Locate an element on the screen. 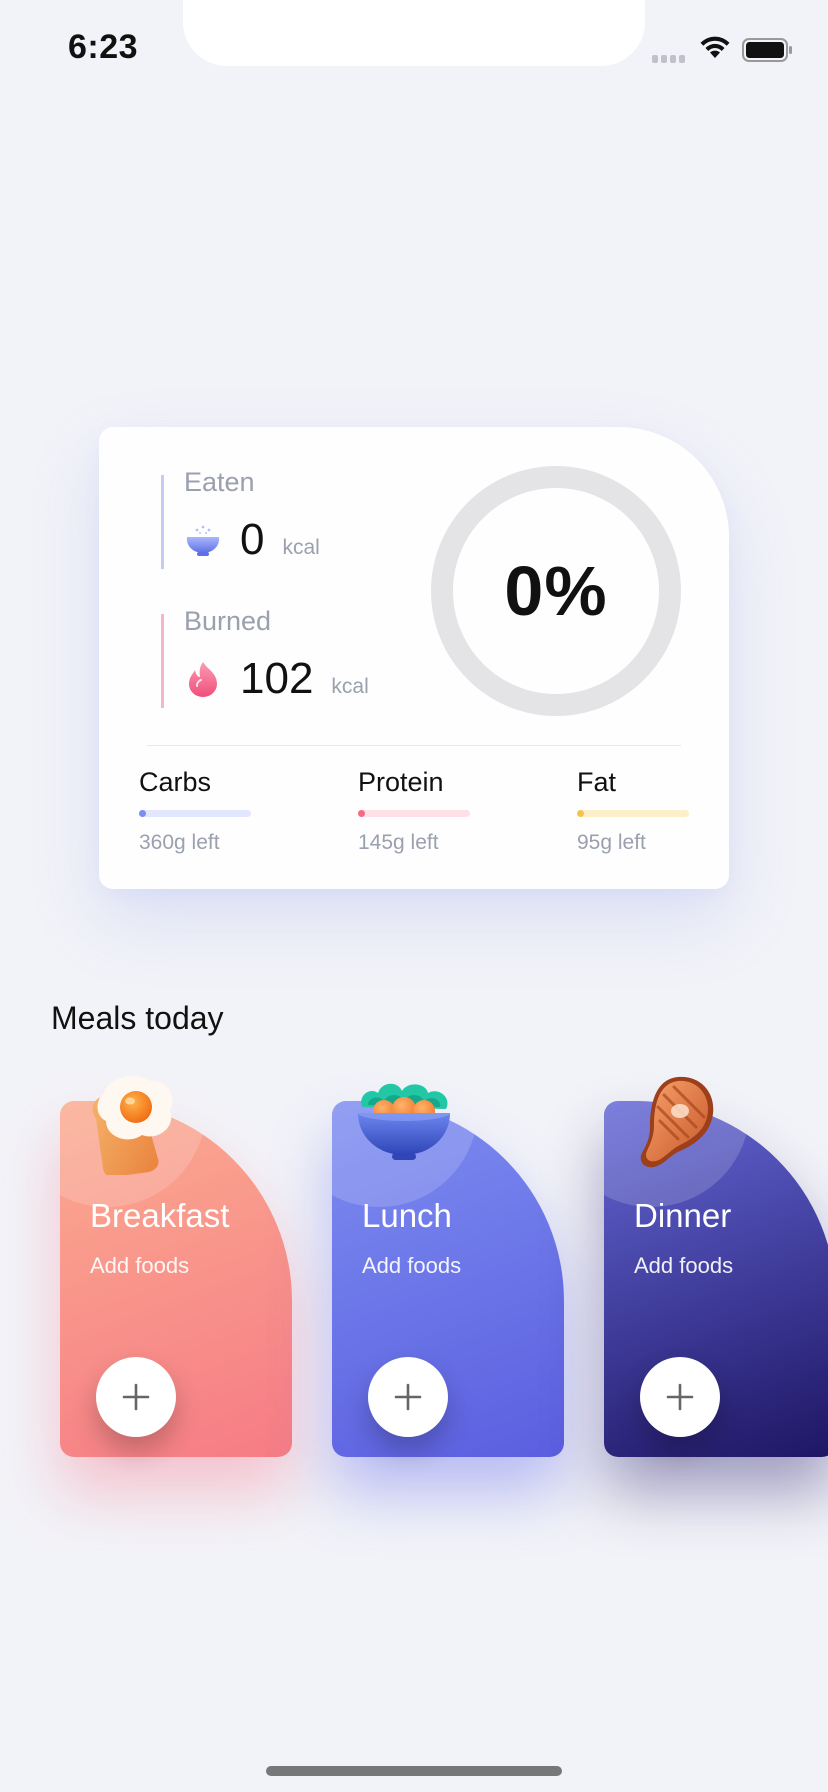 The width and height of the screenshot is (828, 1792). burned-unit: kcal is located at coordinates (350, 686).